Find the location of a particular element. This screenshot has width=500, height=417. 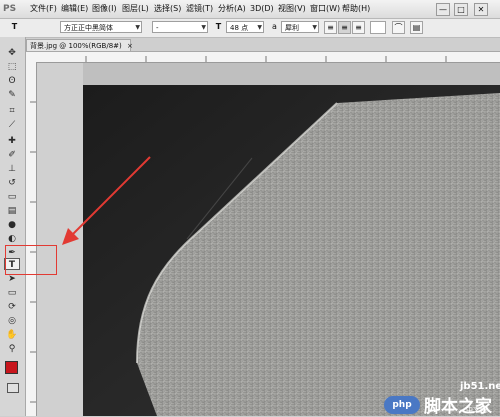

history-brush-tool: ↺ is located at coordinates (12, 183).